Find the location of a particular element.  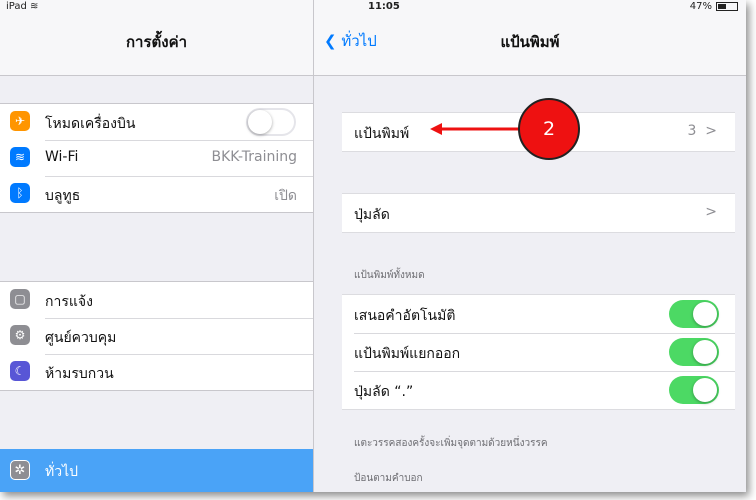

split-keyboard-row: แป้นพิมพ์แยกออก is located at coordinates (538, 352).